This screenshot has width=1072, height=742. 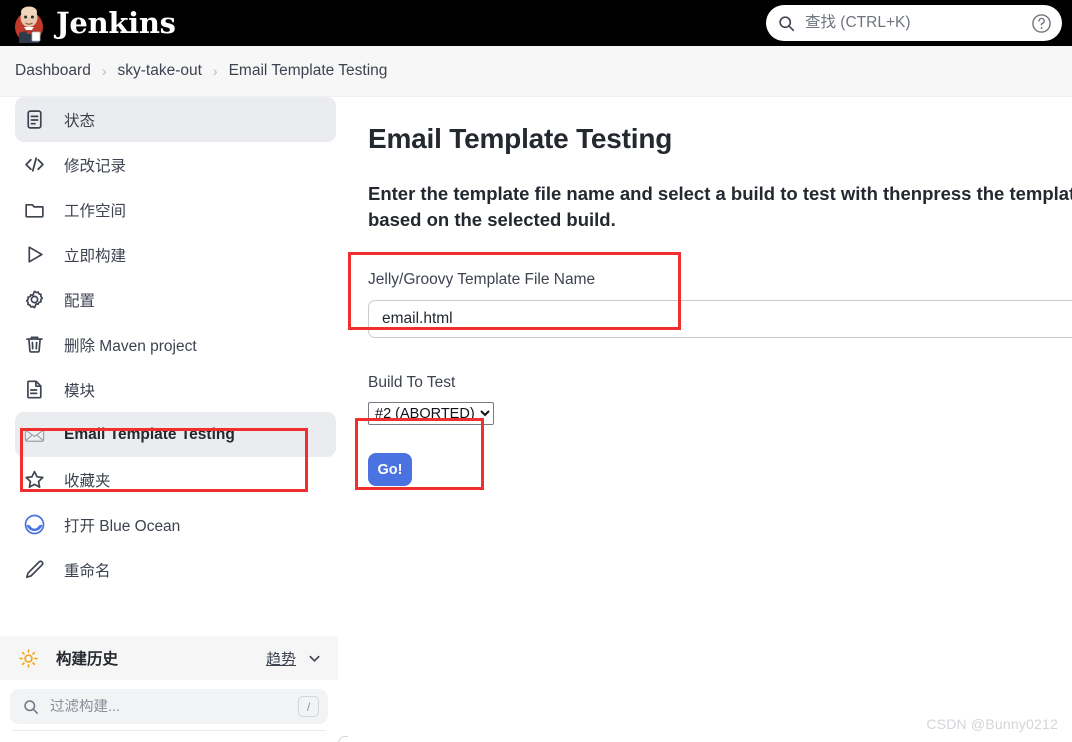 I want to click on template-file-name-field: Jelly/Groovy Template File Name, so click(x=720, y=304).